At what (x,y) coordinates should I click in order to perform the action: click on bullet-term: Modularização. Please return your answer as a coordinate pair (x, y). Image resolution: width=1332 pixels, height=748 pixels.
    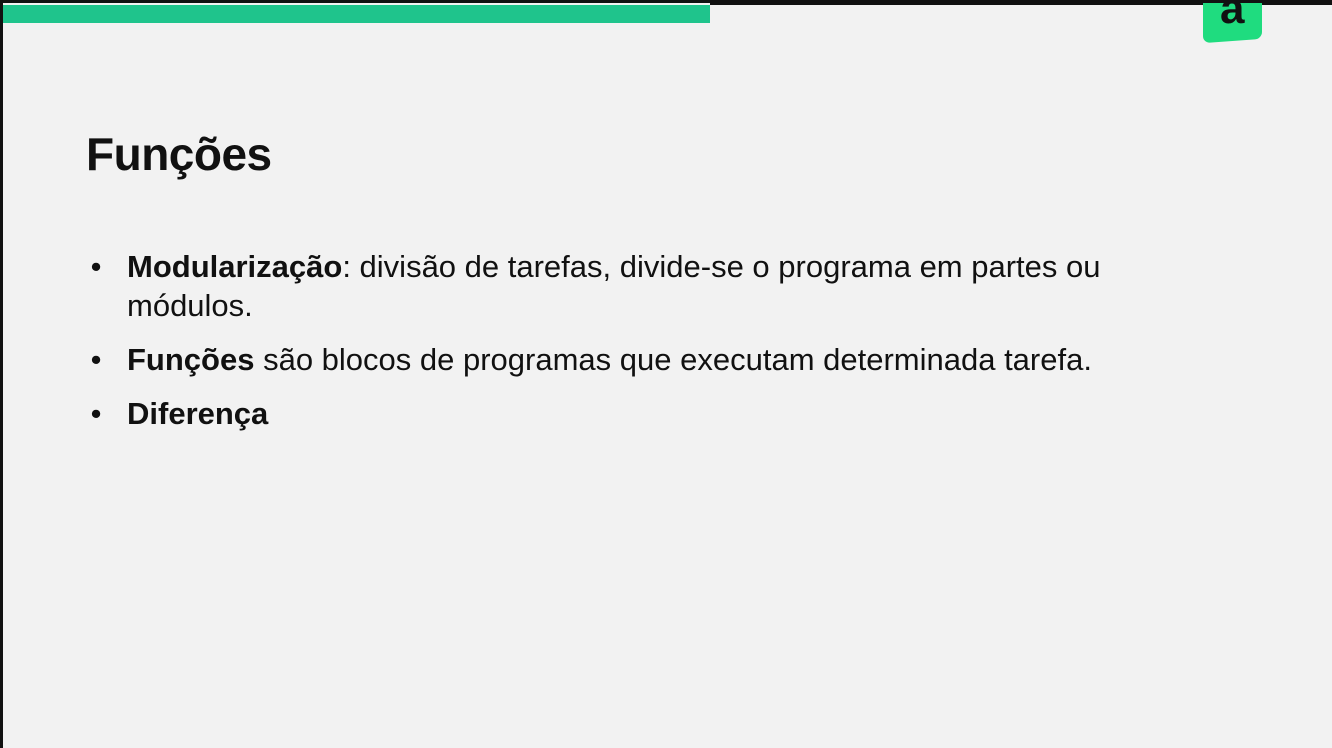
    Looking at the image, I should click on (235, 266).